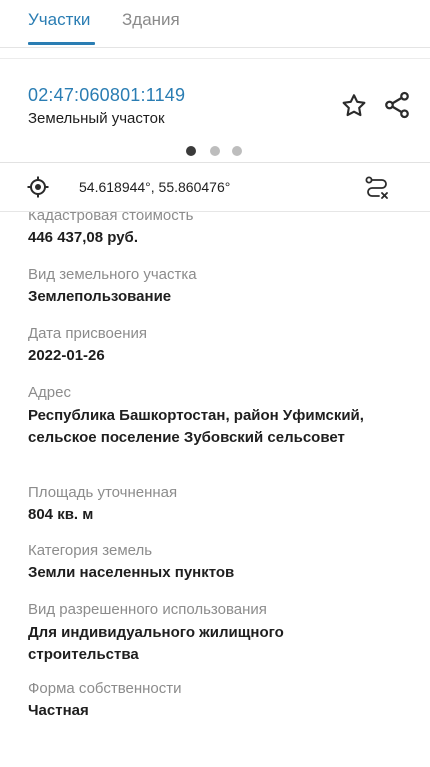  I want to click on property-label: Адрес, so click(49, 392).